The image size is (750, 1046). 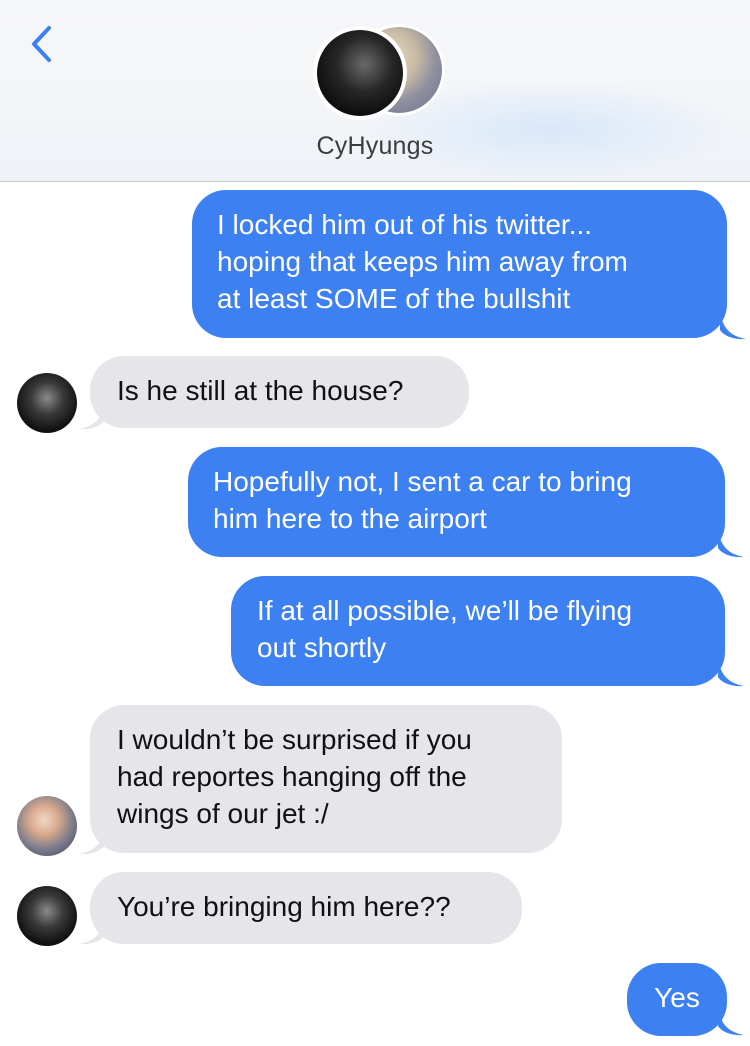 What do you see at coordinates (375, 146) in the screenshot?
I see `conversation-title: CyHyungs` at bounding box center [375, 146].